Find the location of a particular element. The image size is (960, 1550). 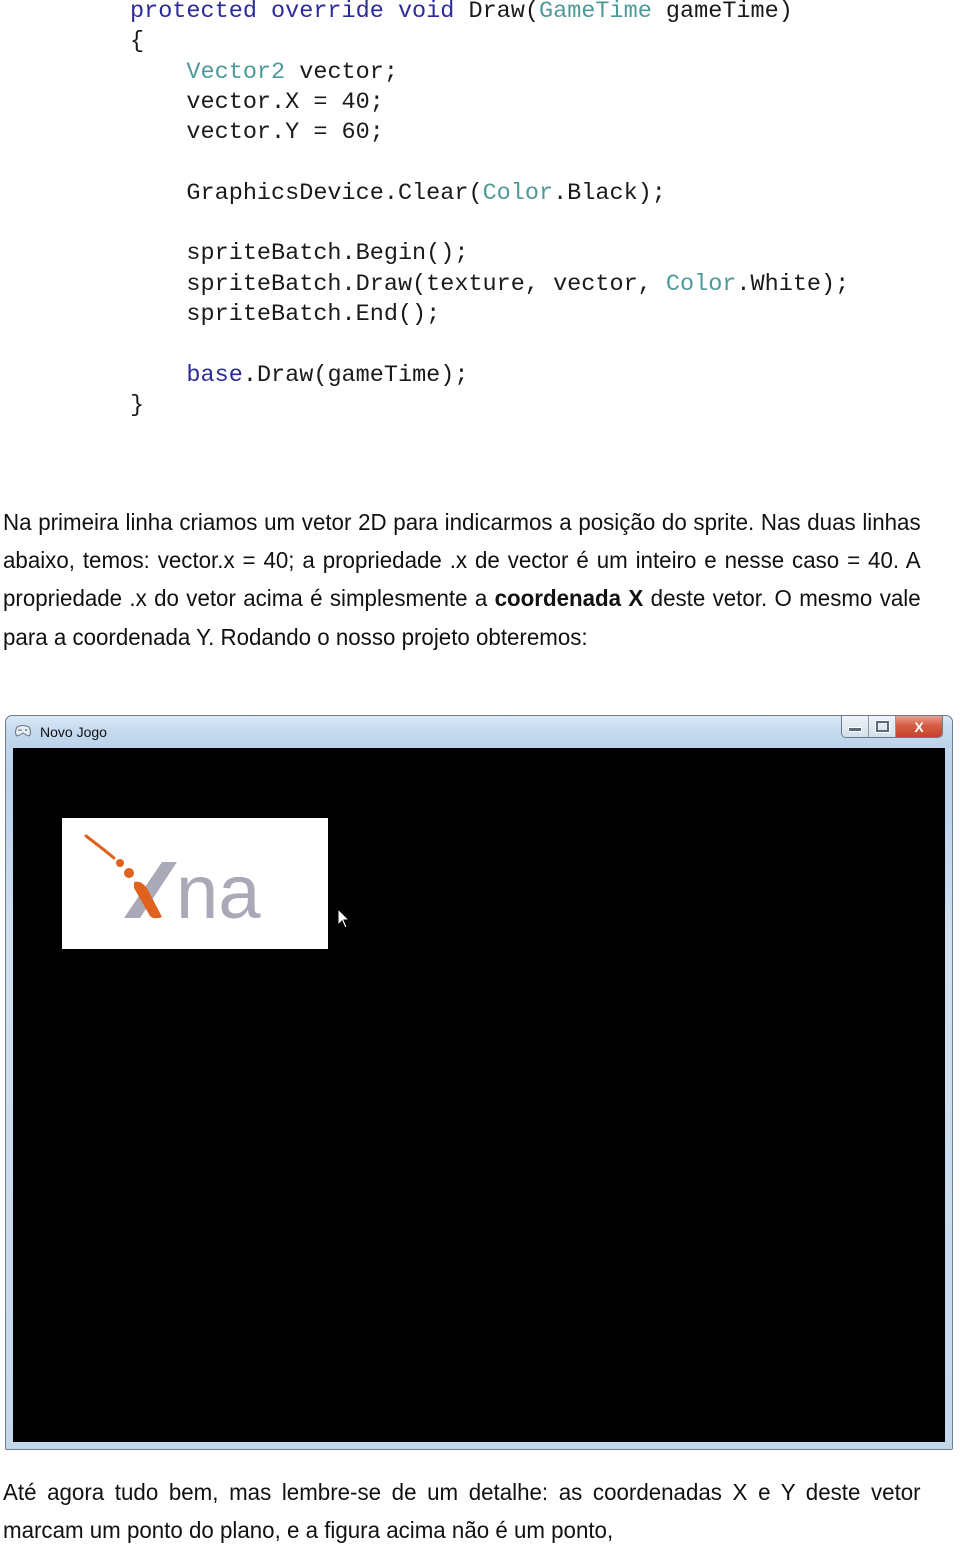

xna-sprite: na is located at coordinates (195, 883).